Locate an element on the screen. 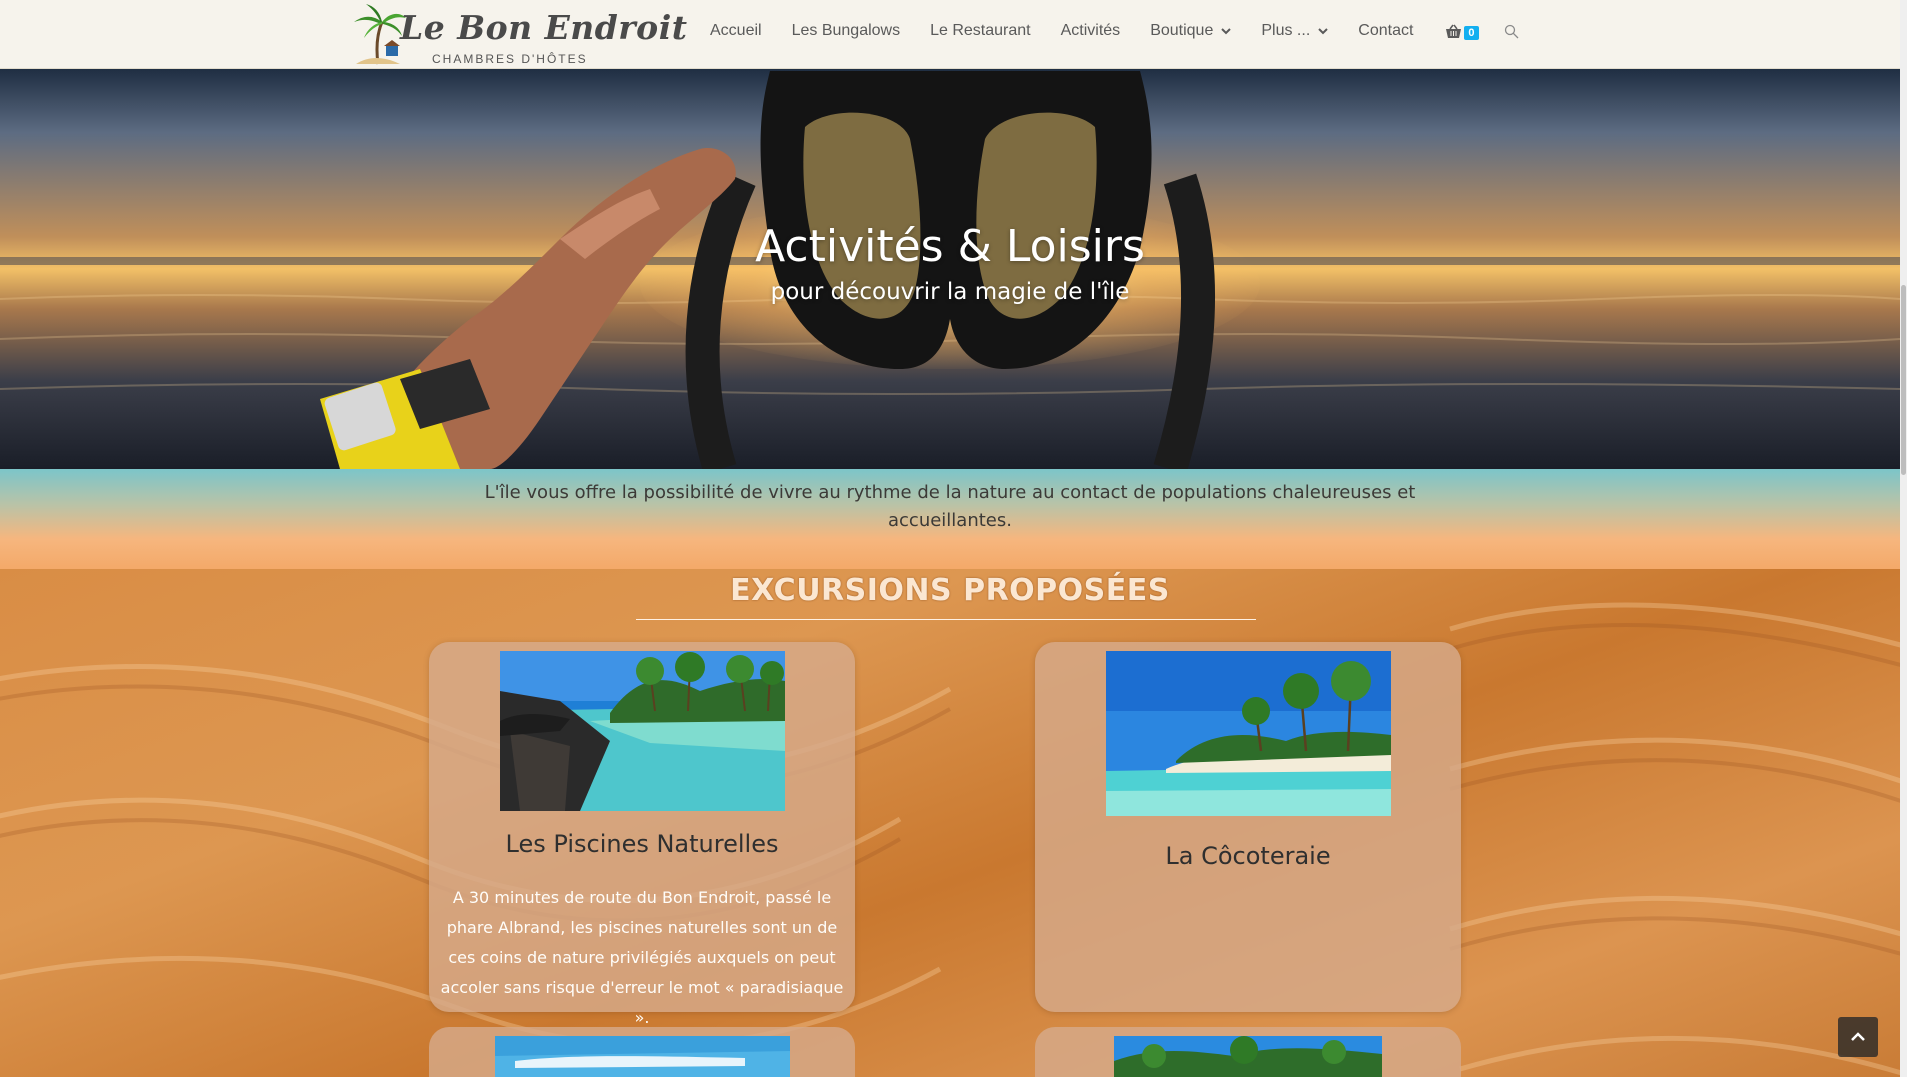 The image size is (1907, 1077). back-to-top-button is located at coordinates (1858, 1037).